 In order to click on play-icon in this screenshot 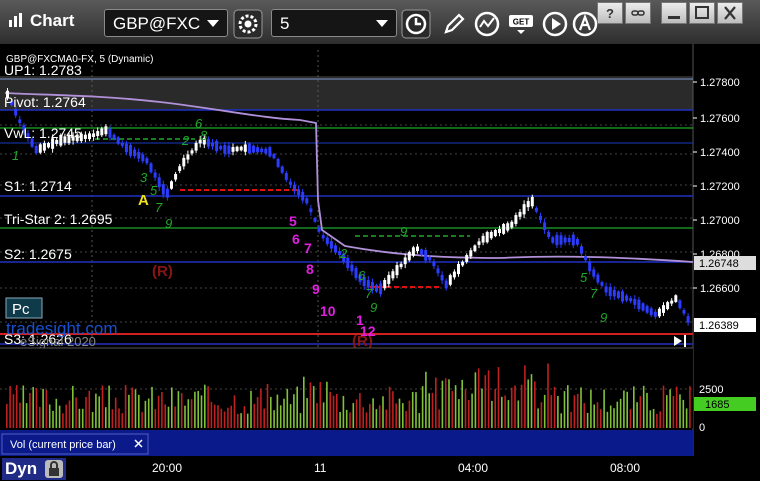, I will do `click(555, 24)`.